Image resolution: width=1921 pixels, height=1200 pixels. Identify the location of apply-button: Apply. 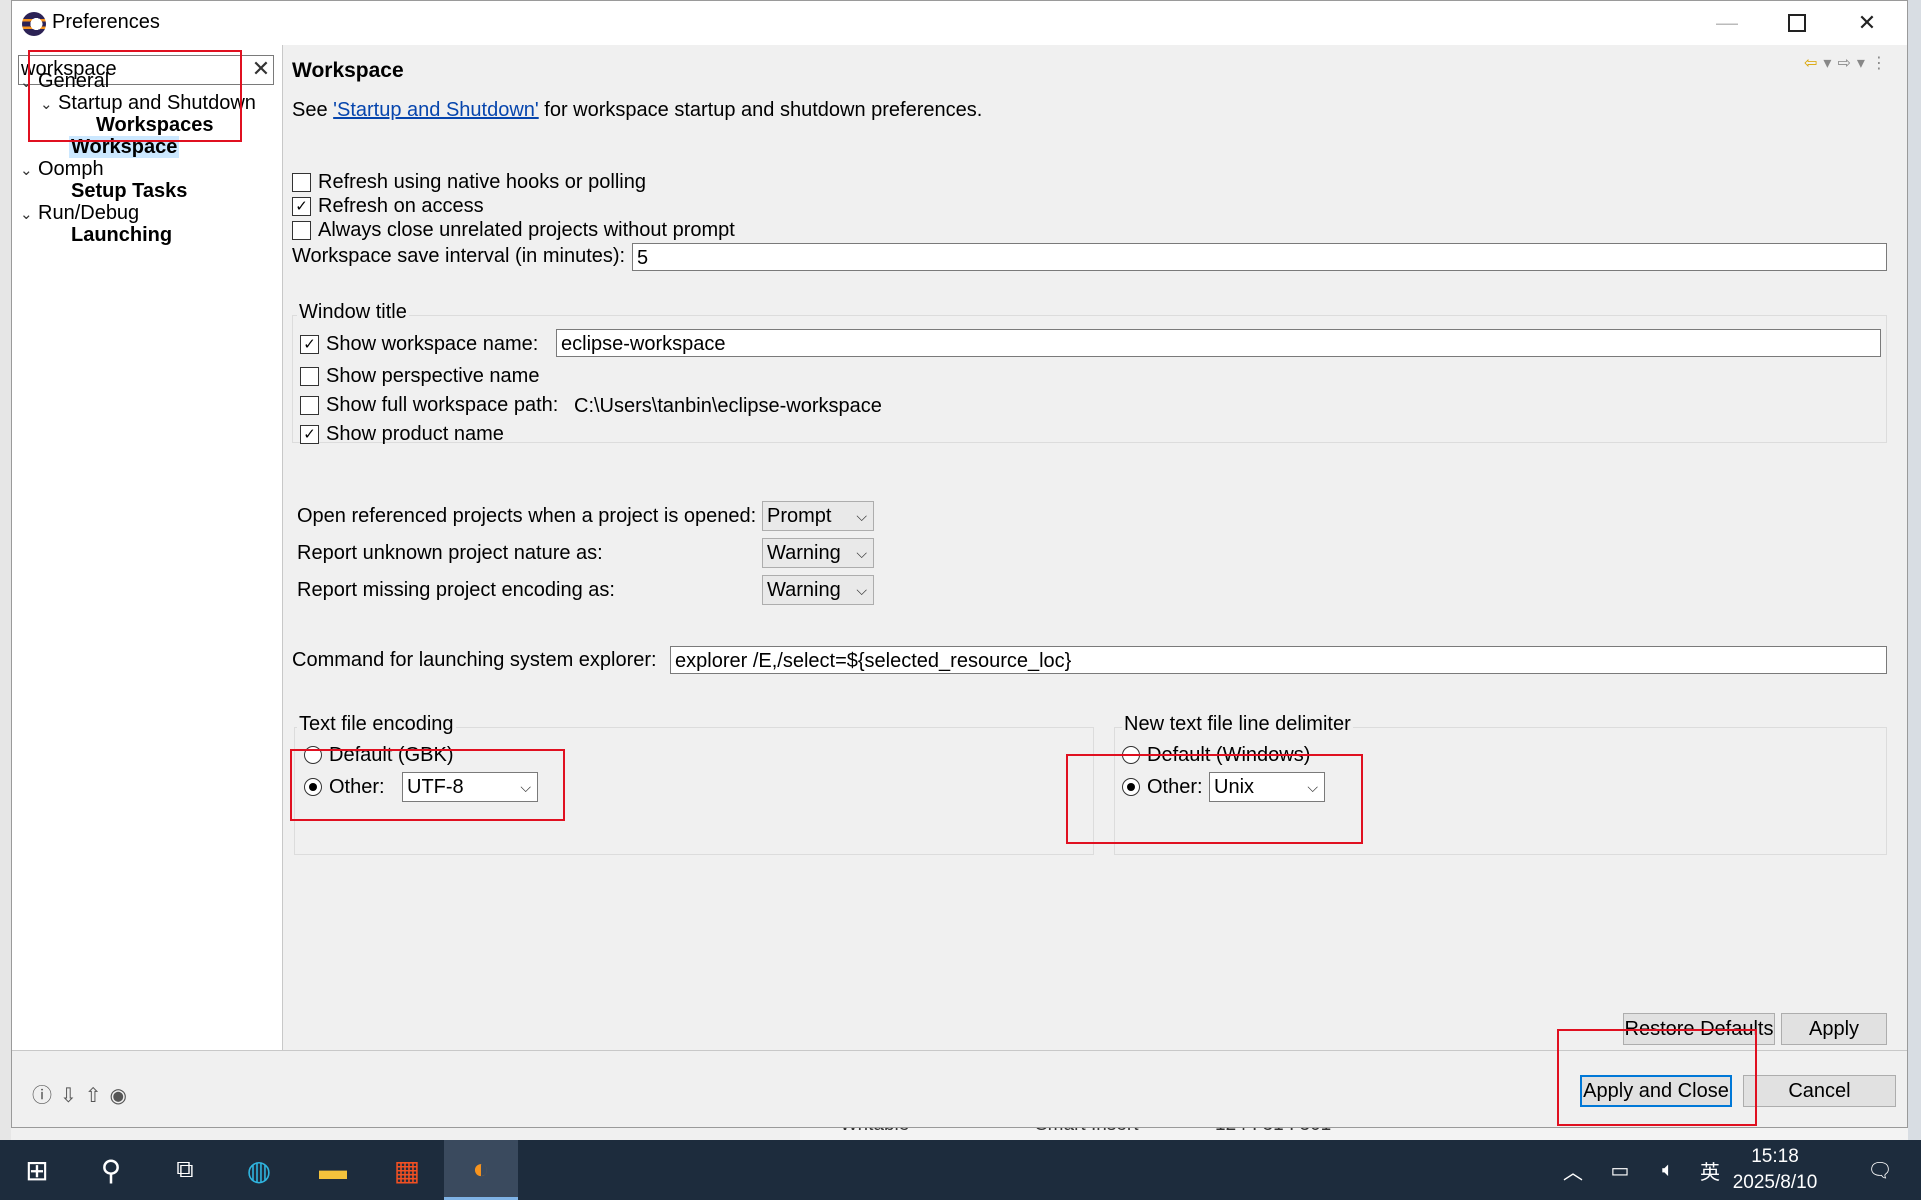
(1834, 1029).